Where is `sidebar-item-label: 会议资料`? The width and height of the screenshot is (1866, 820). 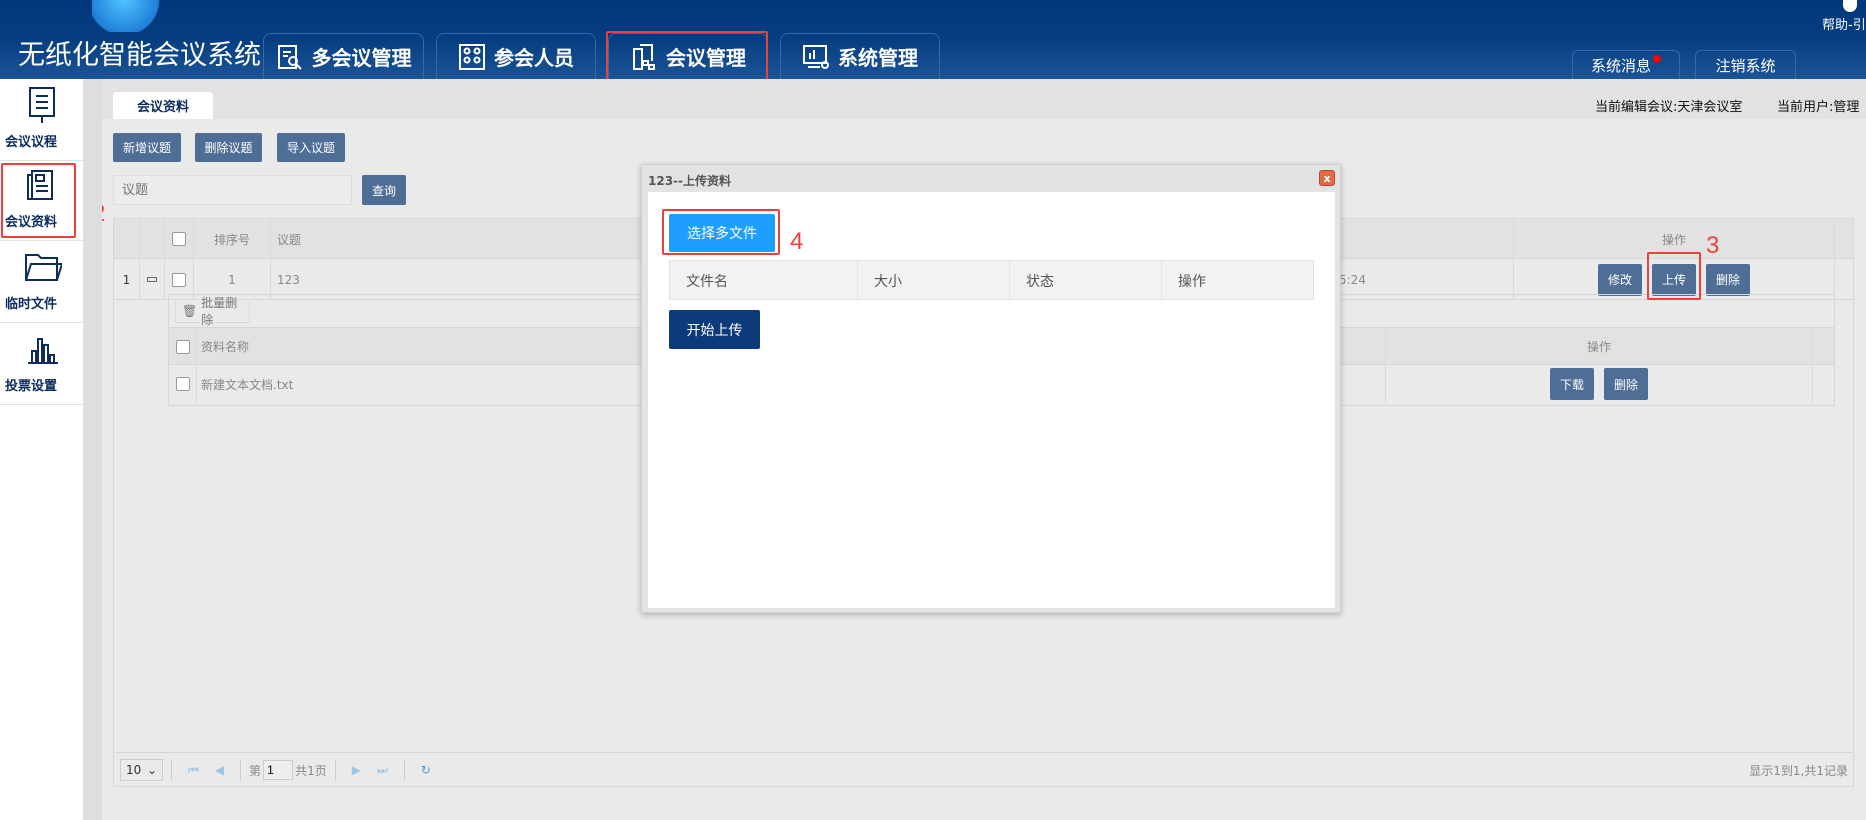 sidebar-item-label: 会议资料 is located at coordinates (31, 222).